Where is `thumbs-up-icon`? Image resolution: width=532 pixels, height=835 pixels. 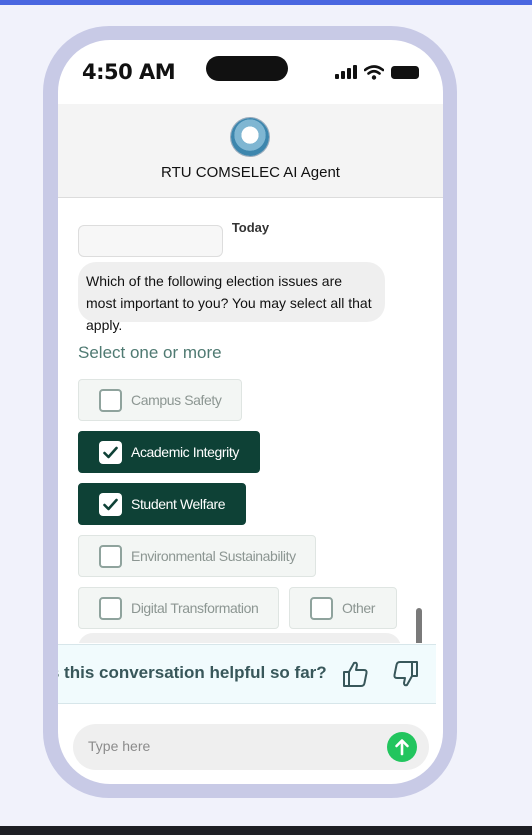
thumbs-up-icon is located at coordinates (355, 674).